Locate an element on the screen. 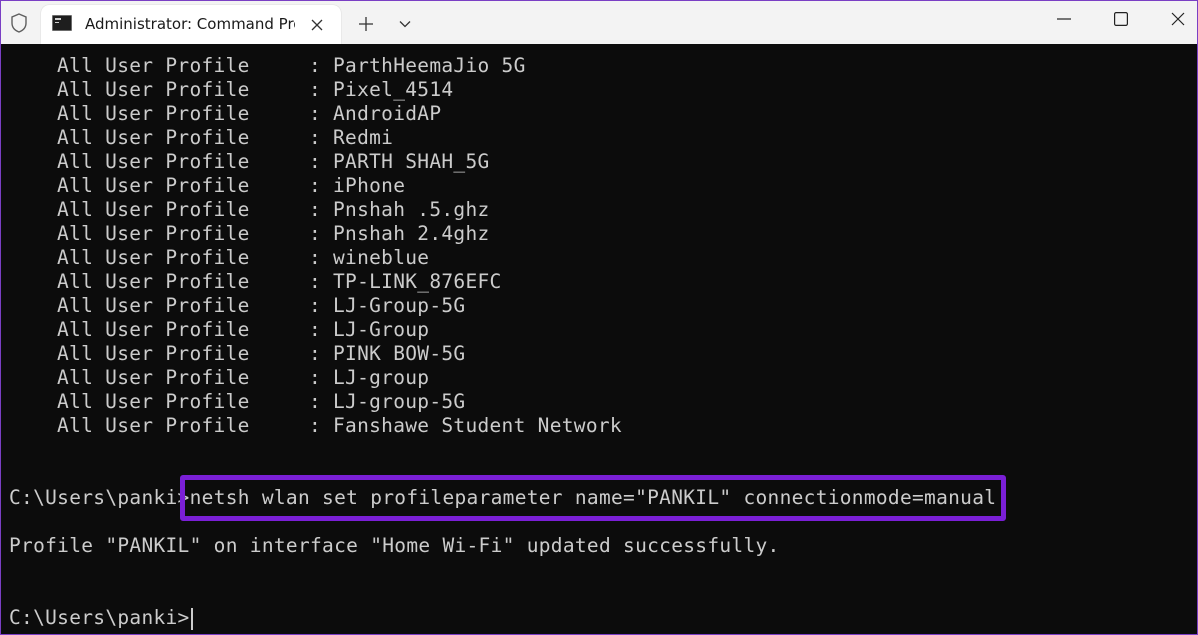  profile-row: All User Profile: LJ-group-5G is located at coordinates (237, 402).